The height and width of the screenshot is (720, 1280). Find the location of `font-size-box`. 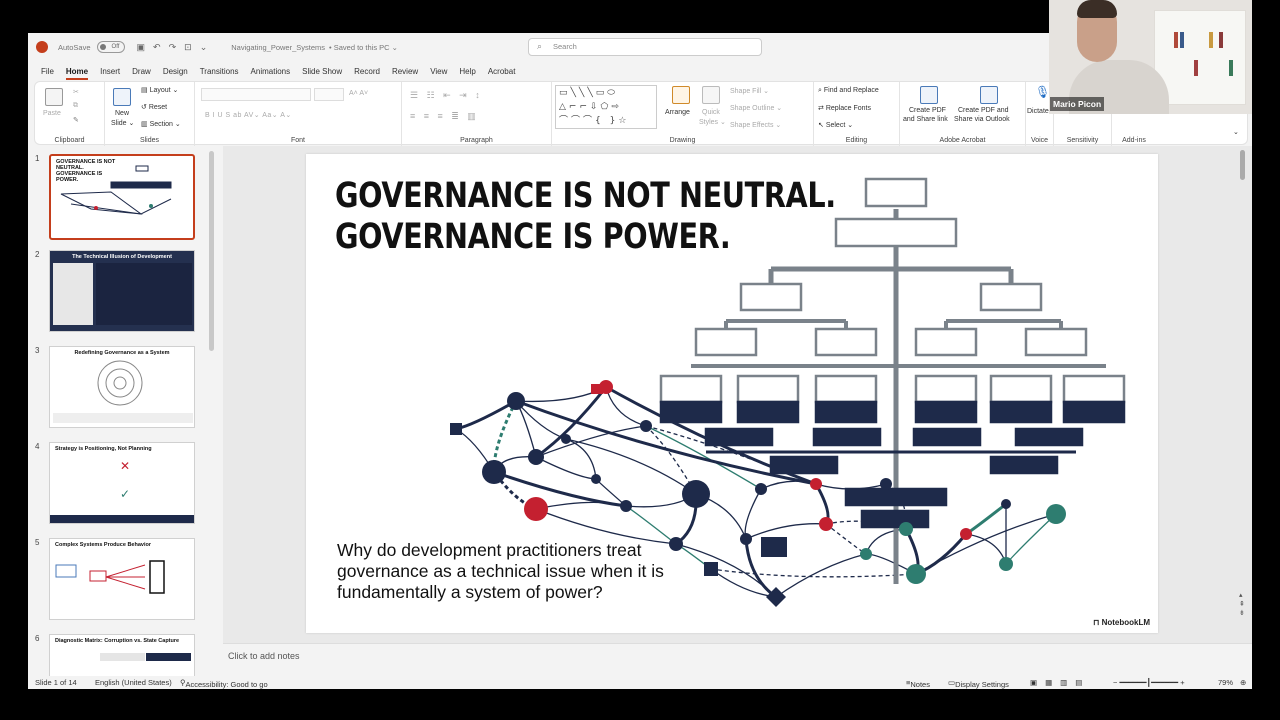

font-size-box is located at coordinates (329, 94).